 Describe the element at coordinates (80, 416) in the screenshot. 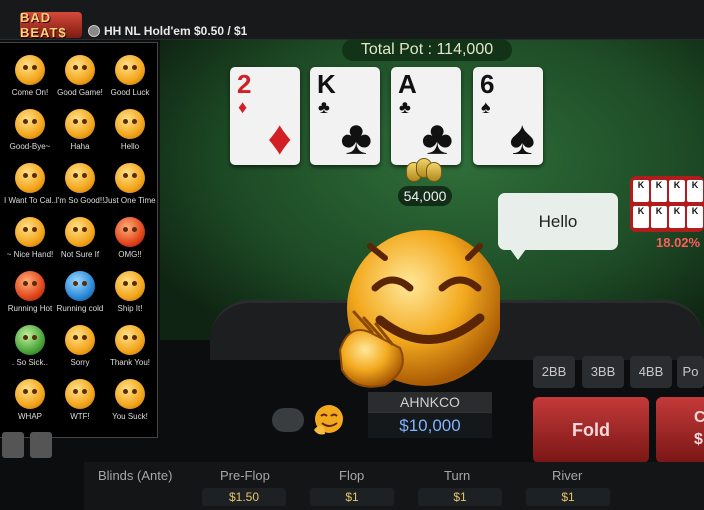

I see `emoji-label: WTF!` at that location.